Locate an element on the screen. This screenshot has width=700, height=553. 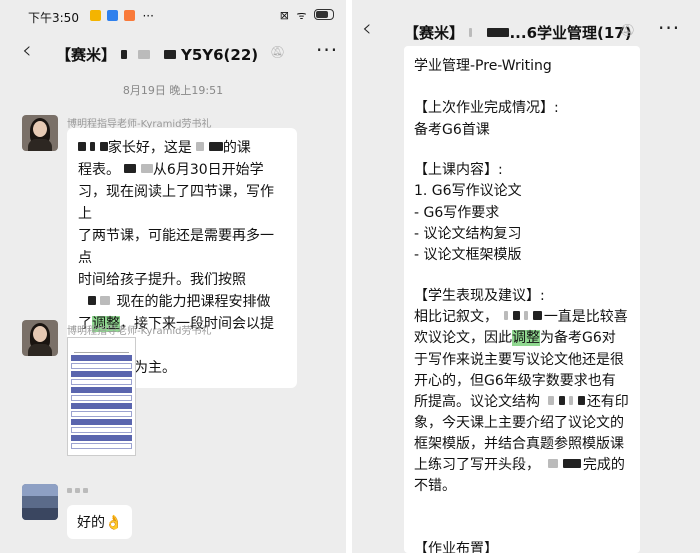
system-icons: ⊠ ᯤ is located at coordinates (307, 15).